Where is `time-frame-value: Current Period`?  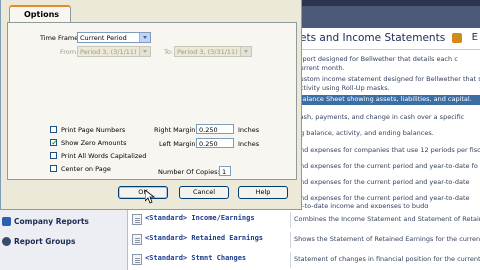 time-frame-value: Current Period is located at coordinates (103, 38).